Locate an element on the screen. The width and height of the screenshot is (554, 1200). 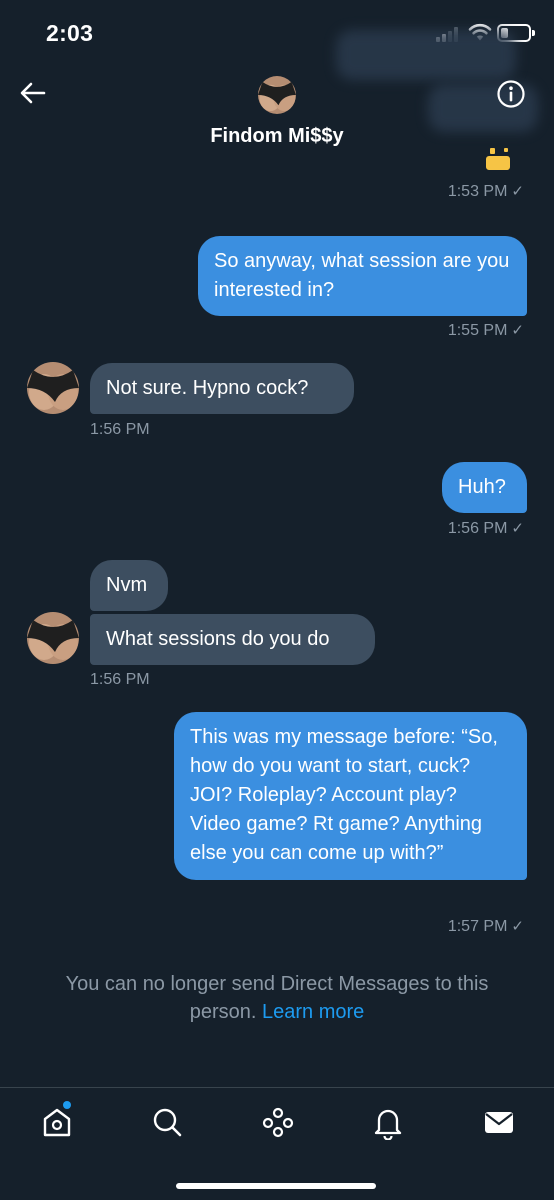
message-text: Nvm is located at coordinates (127, 585).